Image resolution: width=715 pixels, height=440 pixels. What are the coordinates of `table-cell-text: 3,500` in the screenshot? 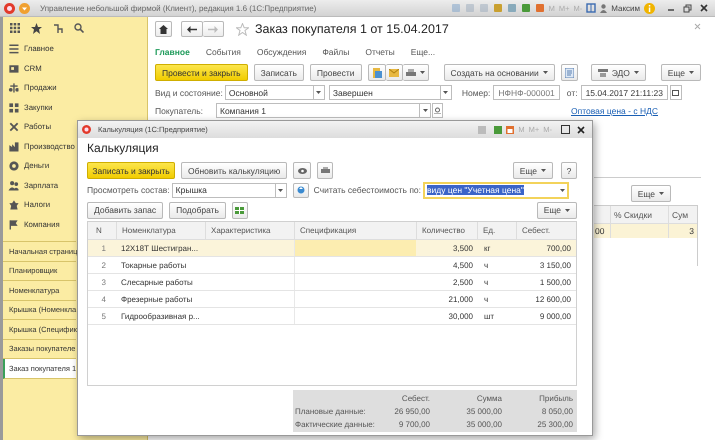 It's located at (463, 248).